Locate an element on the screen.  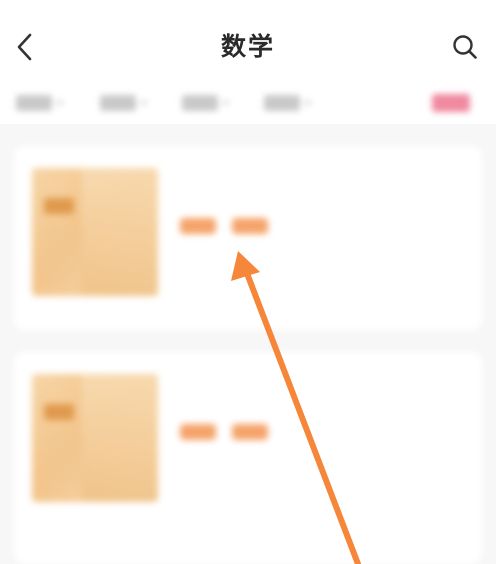
search-icon is located at coordinates (465, 47).